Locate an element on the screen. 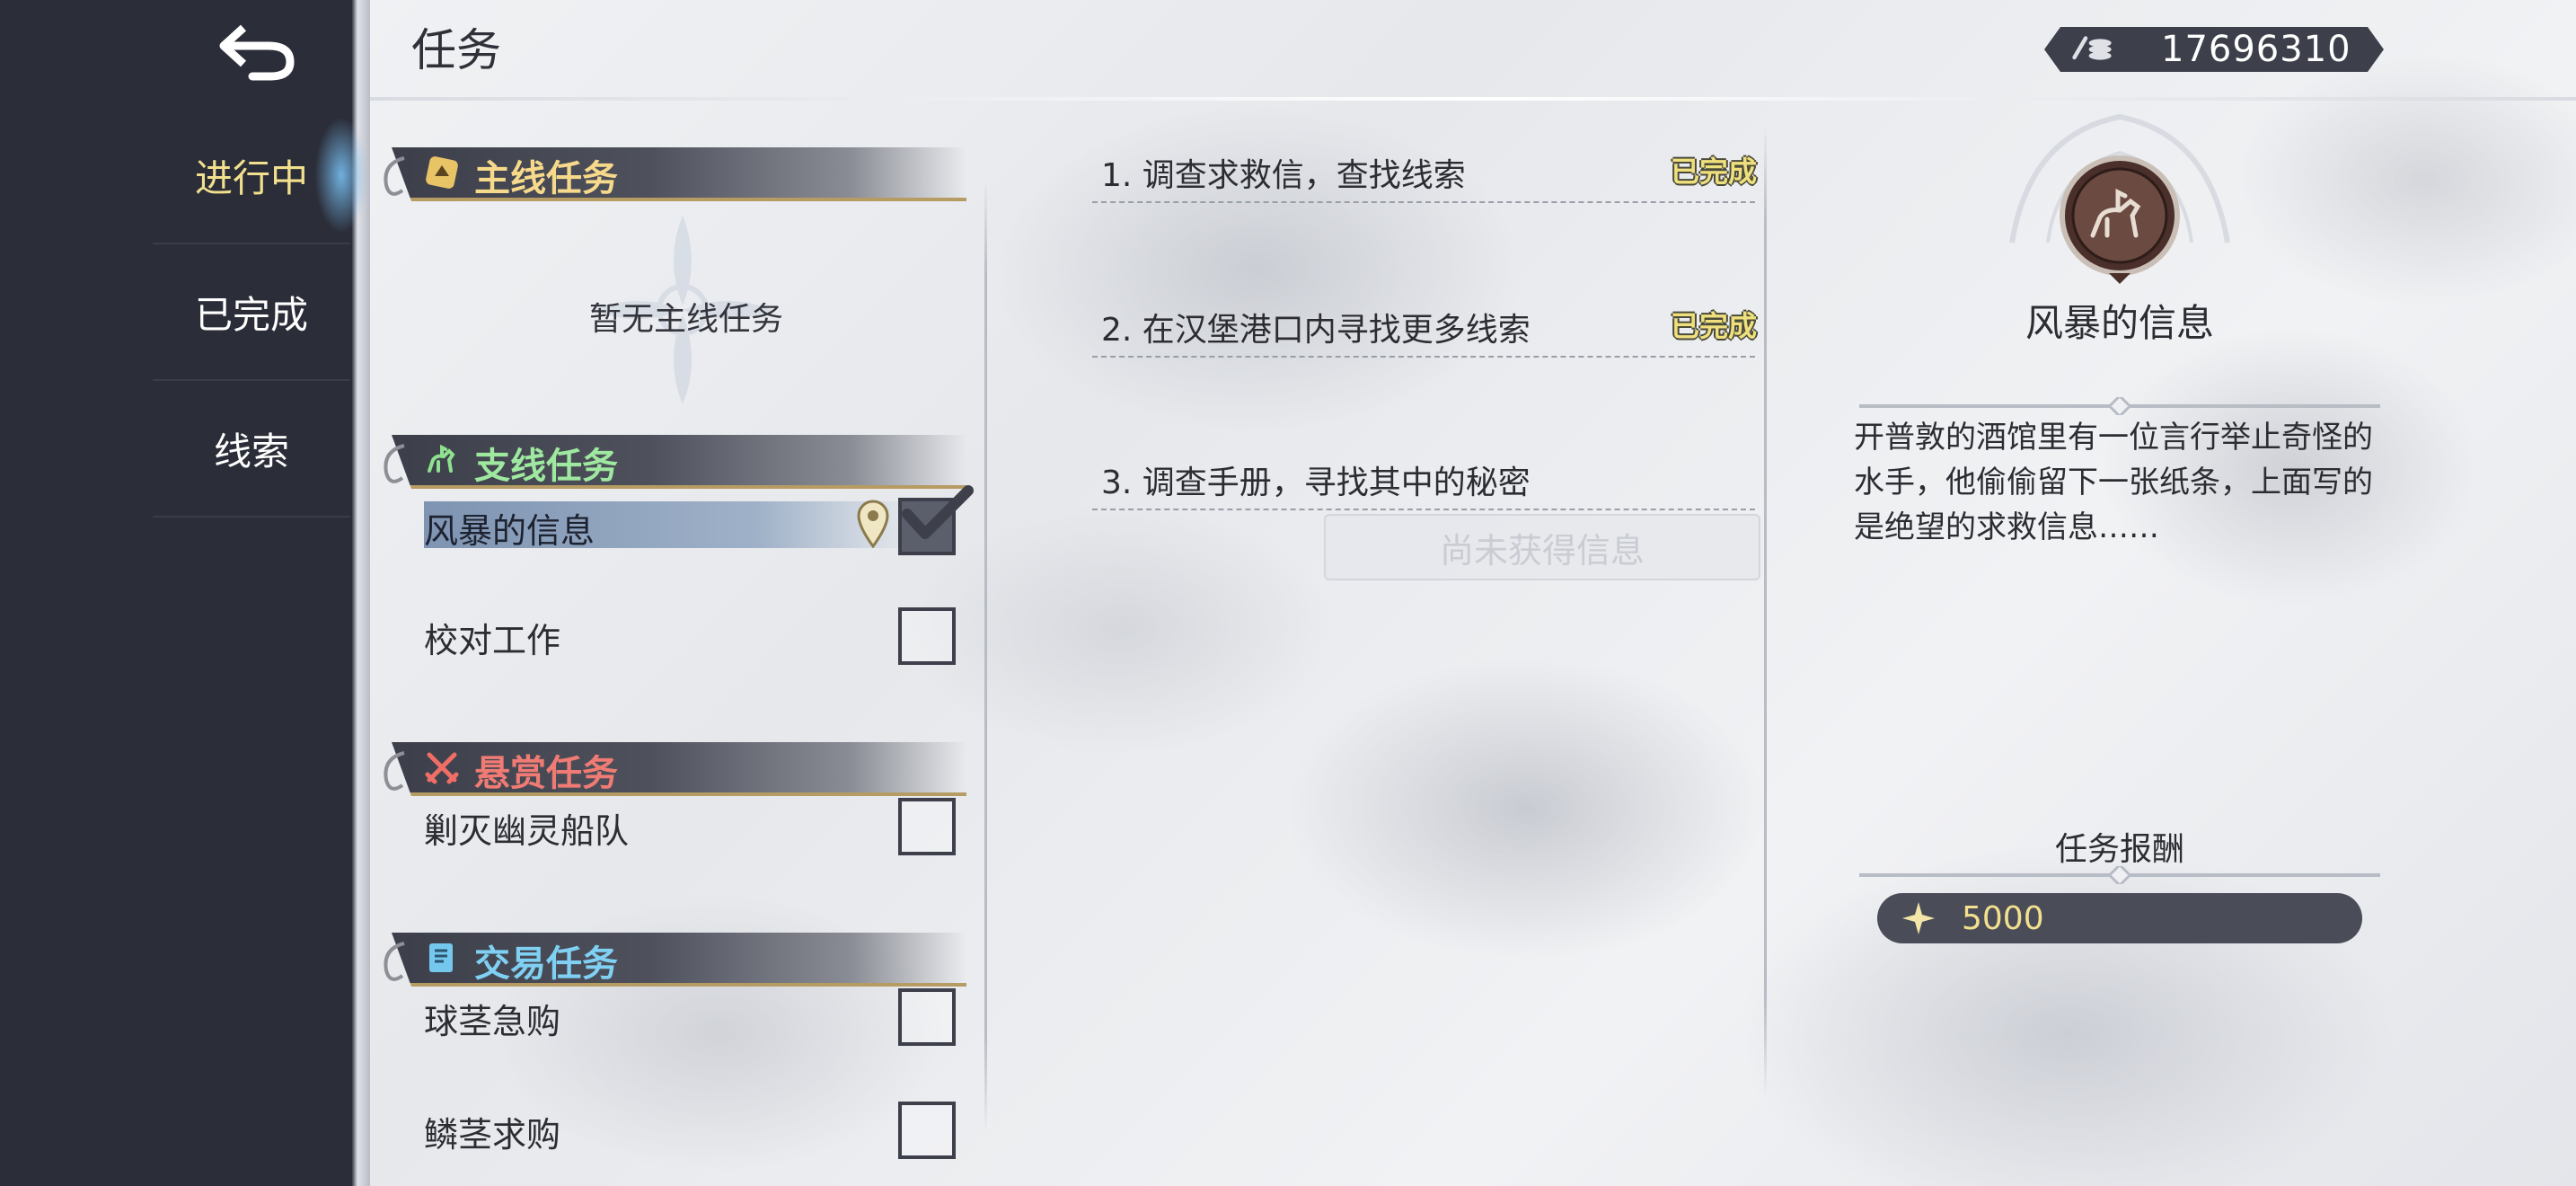 Image resolution: width=2576 pixels, height=1186 pixels. currency-display: 17696310 is located at coordinates (2214, 49).